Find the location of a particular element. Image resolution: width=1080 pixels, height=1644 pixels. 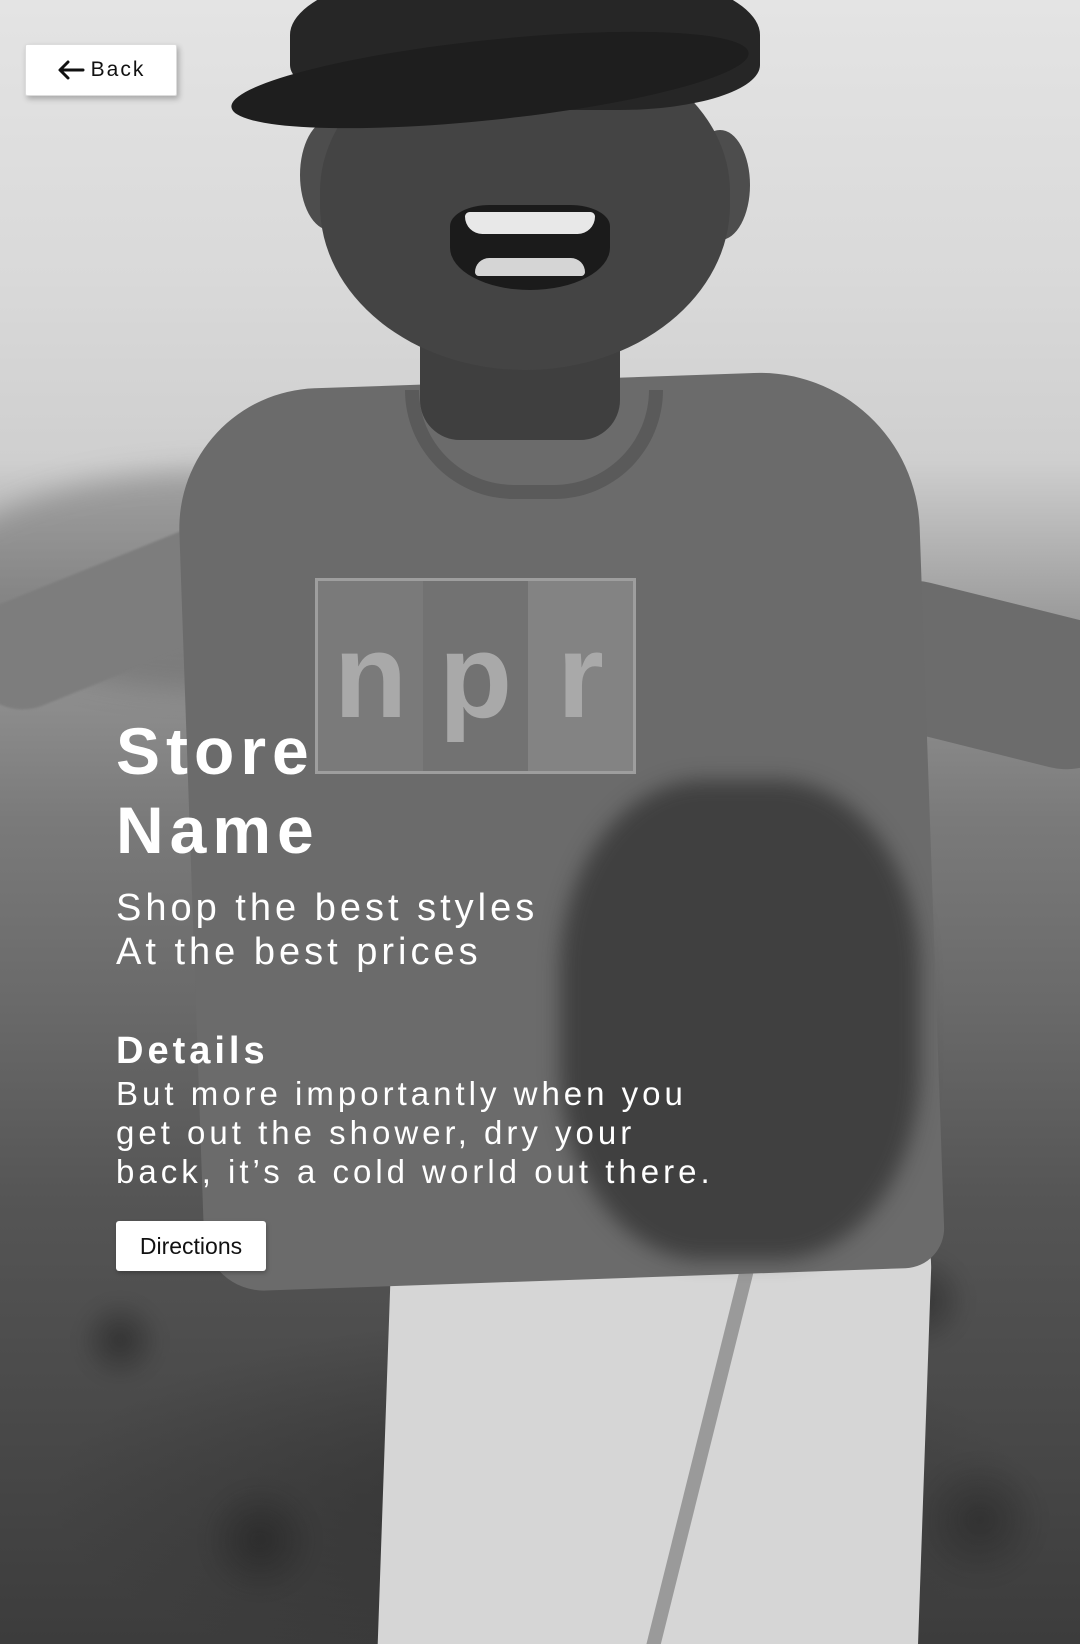

child-teeth-lower is located at coordinates (530, 267).